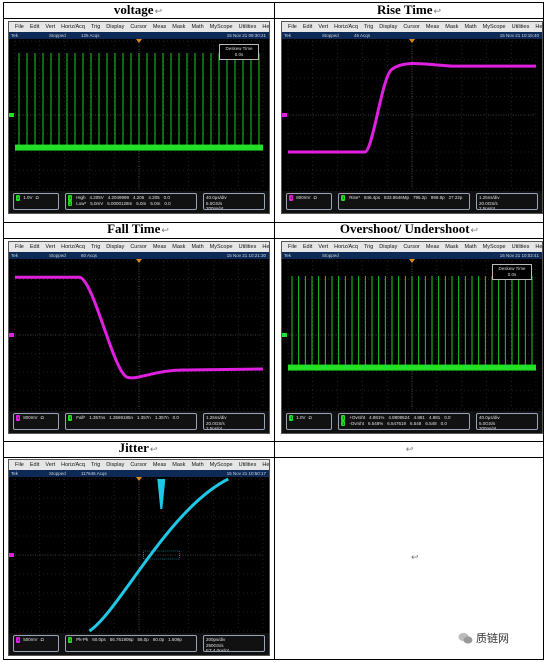 This screenshot has width=547, height=662. Describe the element at coordinates (121, 639) in the screenshot. I see `measurement-mean: 56.761906p` at that location.